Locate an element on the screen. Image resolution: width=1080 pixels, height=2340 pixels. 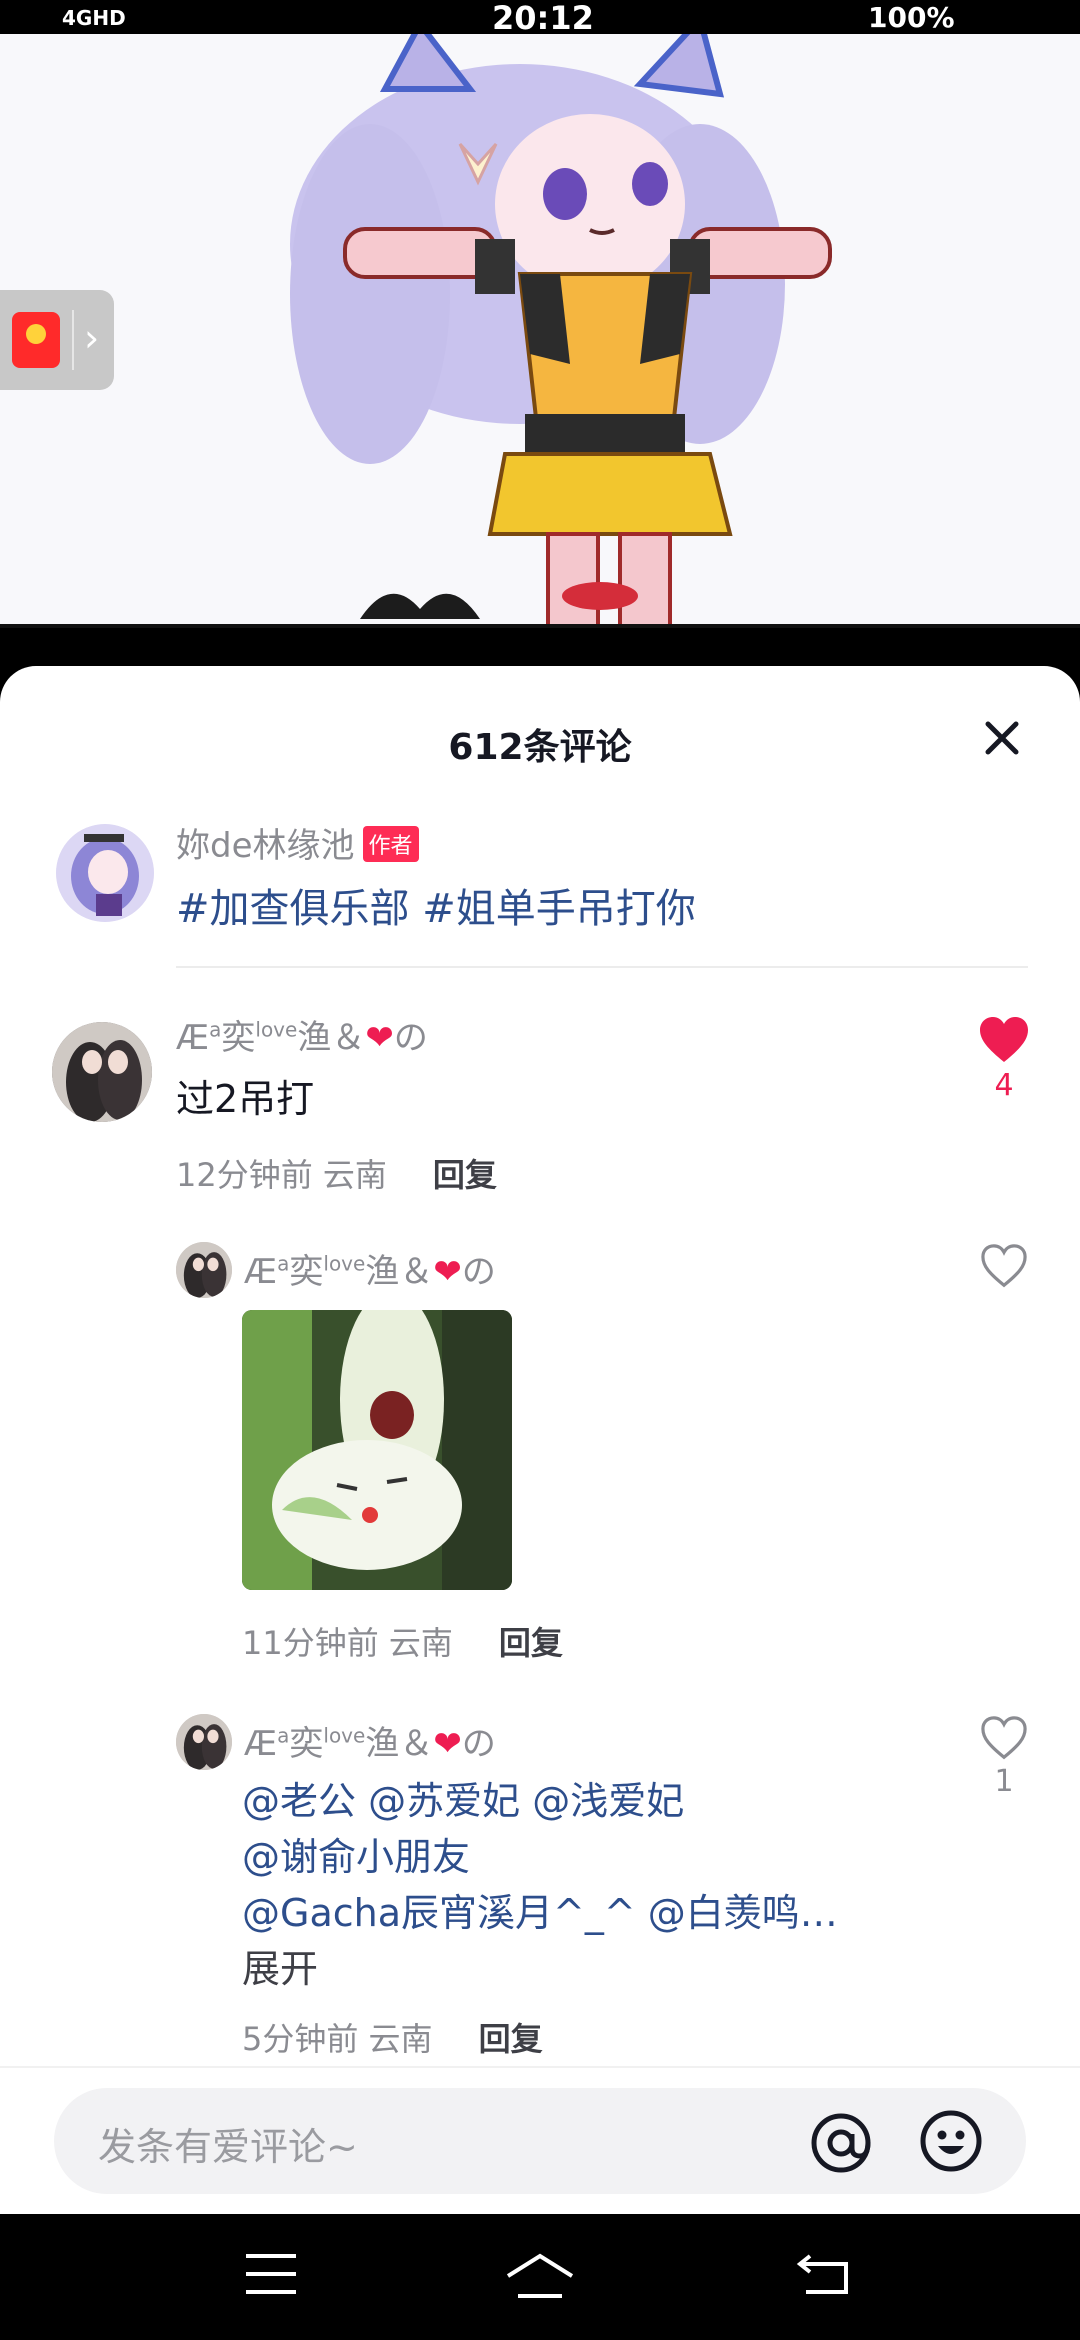
character-illustration is located at coordinates (561, 330).